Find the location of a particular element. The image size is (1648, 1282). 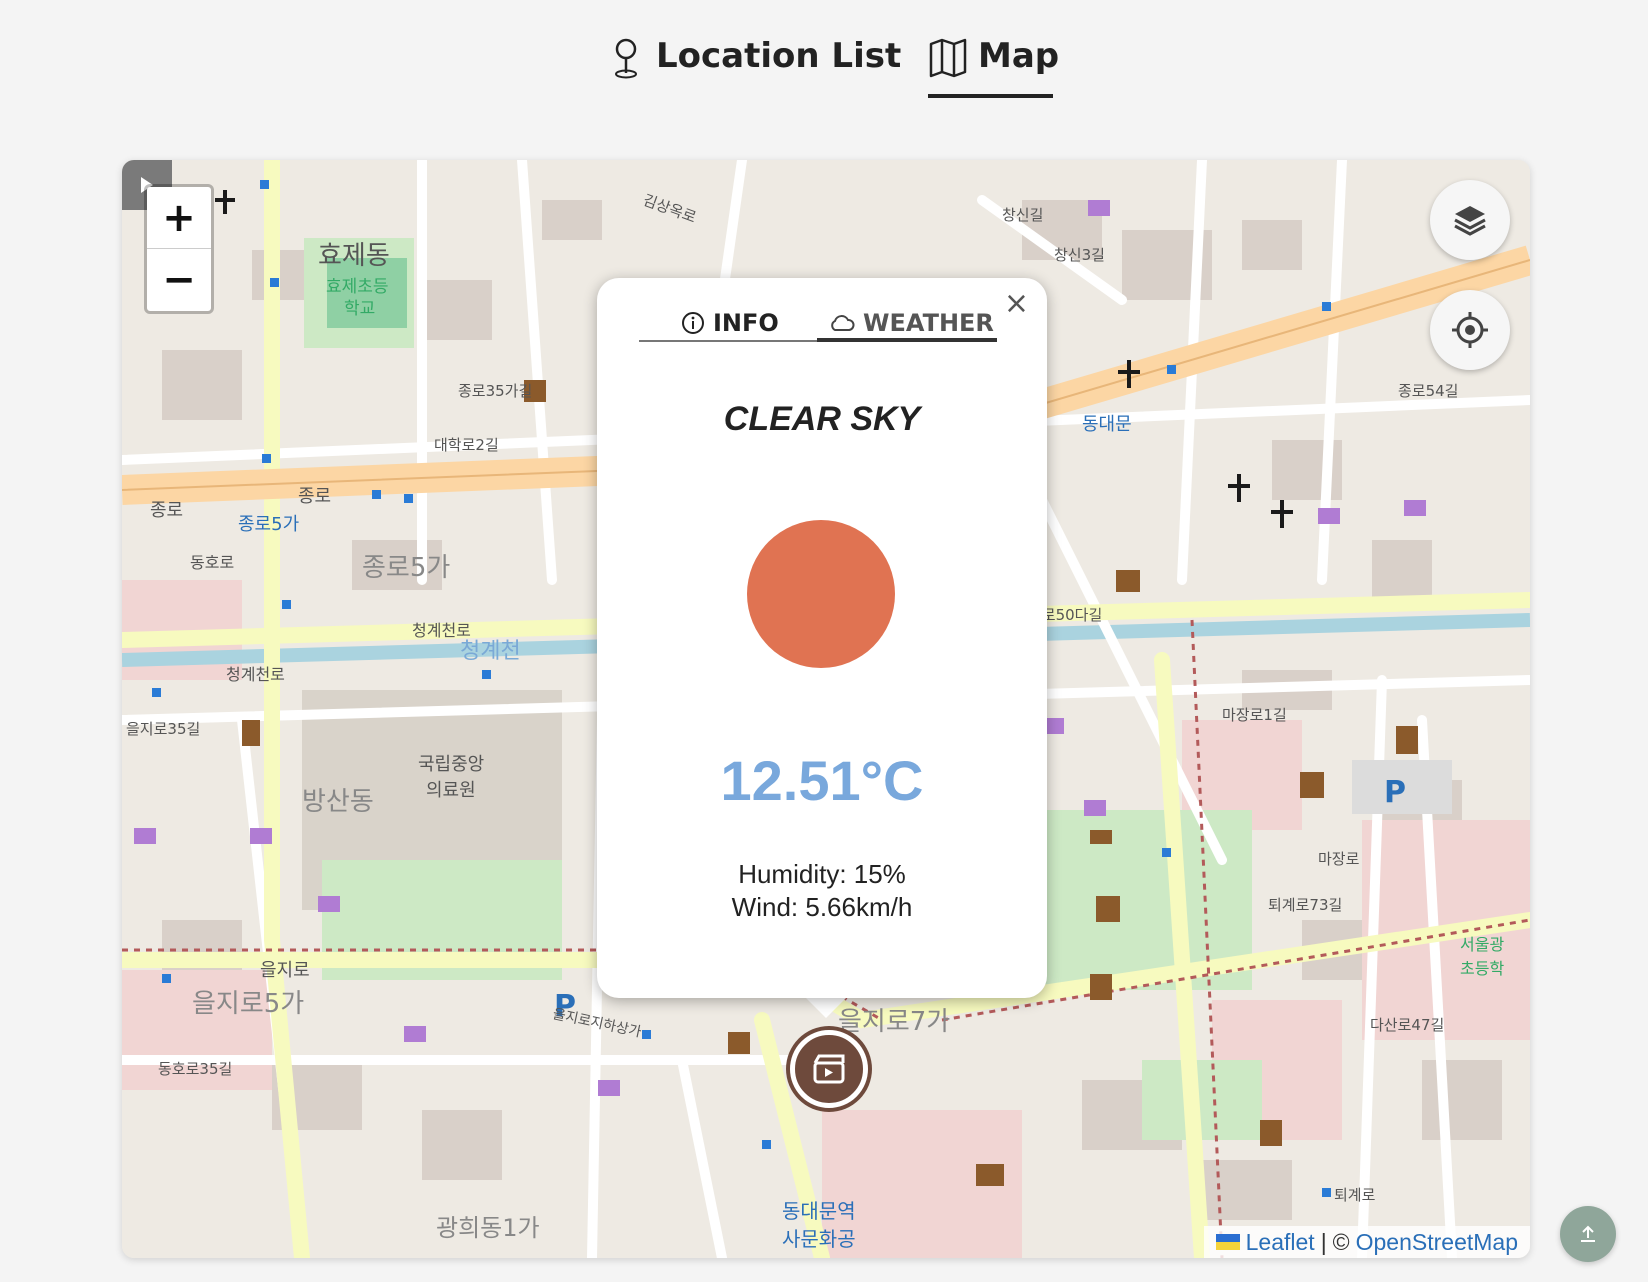

map-label: 마장로 is located at coordinates (1339, 859).